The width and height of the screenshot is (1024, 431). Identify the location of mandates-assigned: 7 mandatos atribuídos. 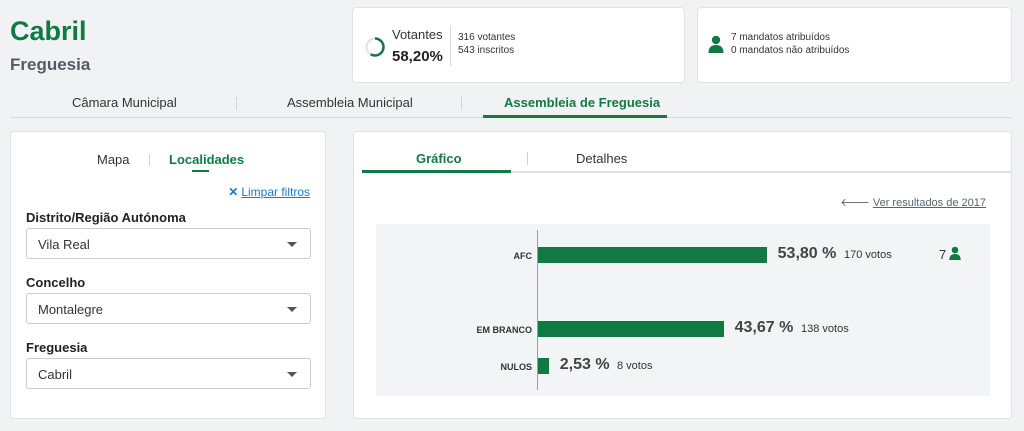
(780, 37).